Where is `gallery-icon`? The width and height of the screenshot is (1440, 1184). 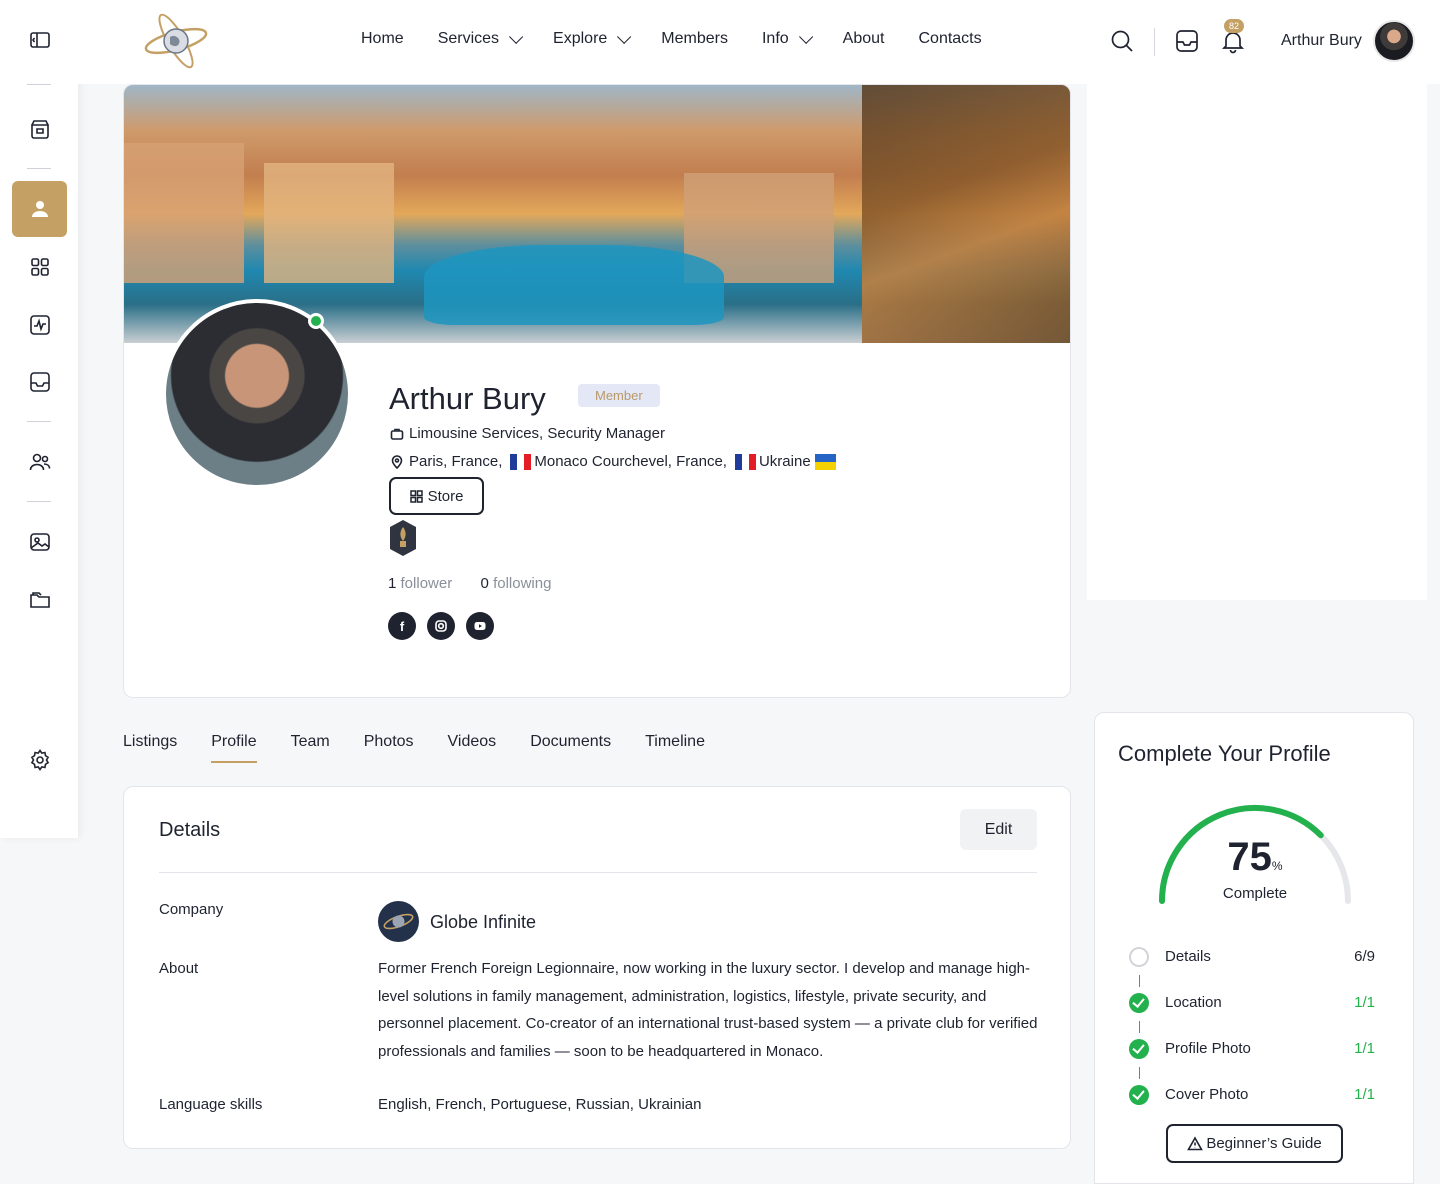
gallery-icon is located at coordinates (39, 542).